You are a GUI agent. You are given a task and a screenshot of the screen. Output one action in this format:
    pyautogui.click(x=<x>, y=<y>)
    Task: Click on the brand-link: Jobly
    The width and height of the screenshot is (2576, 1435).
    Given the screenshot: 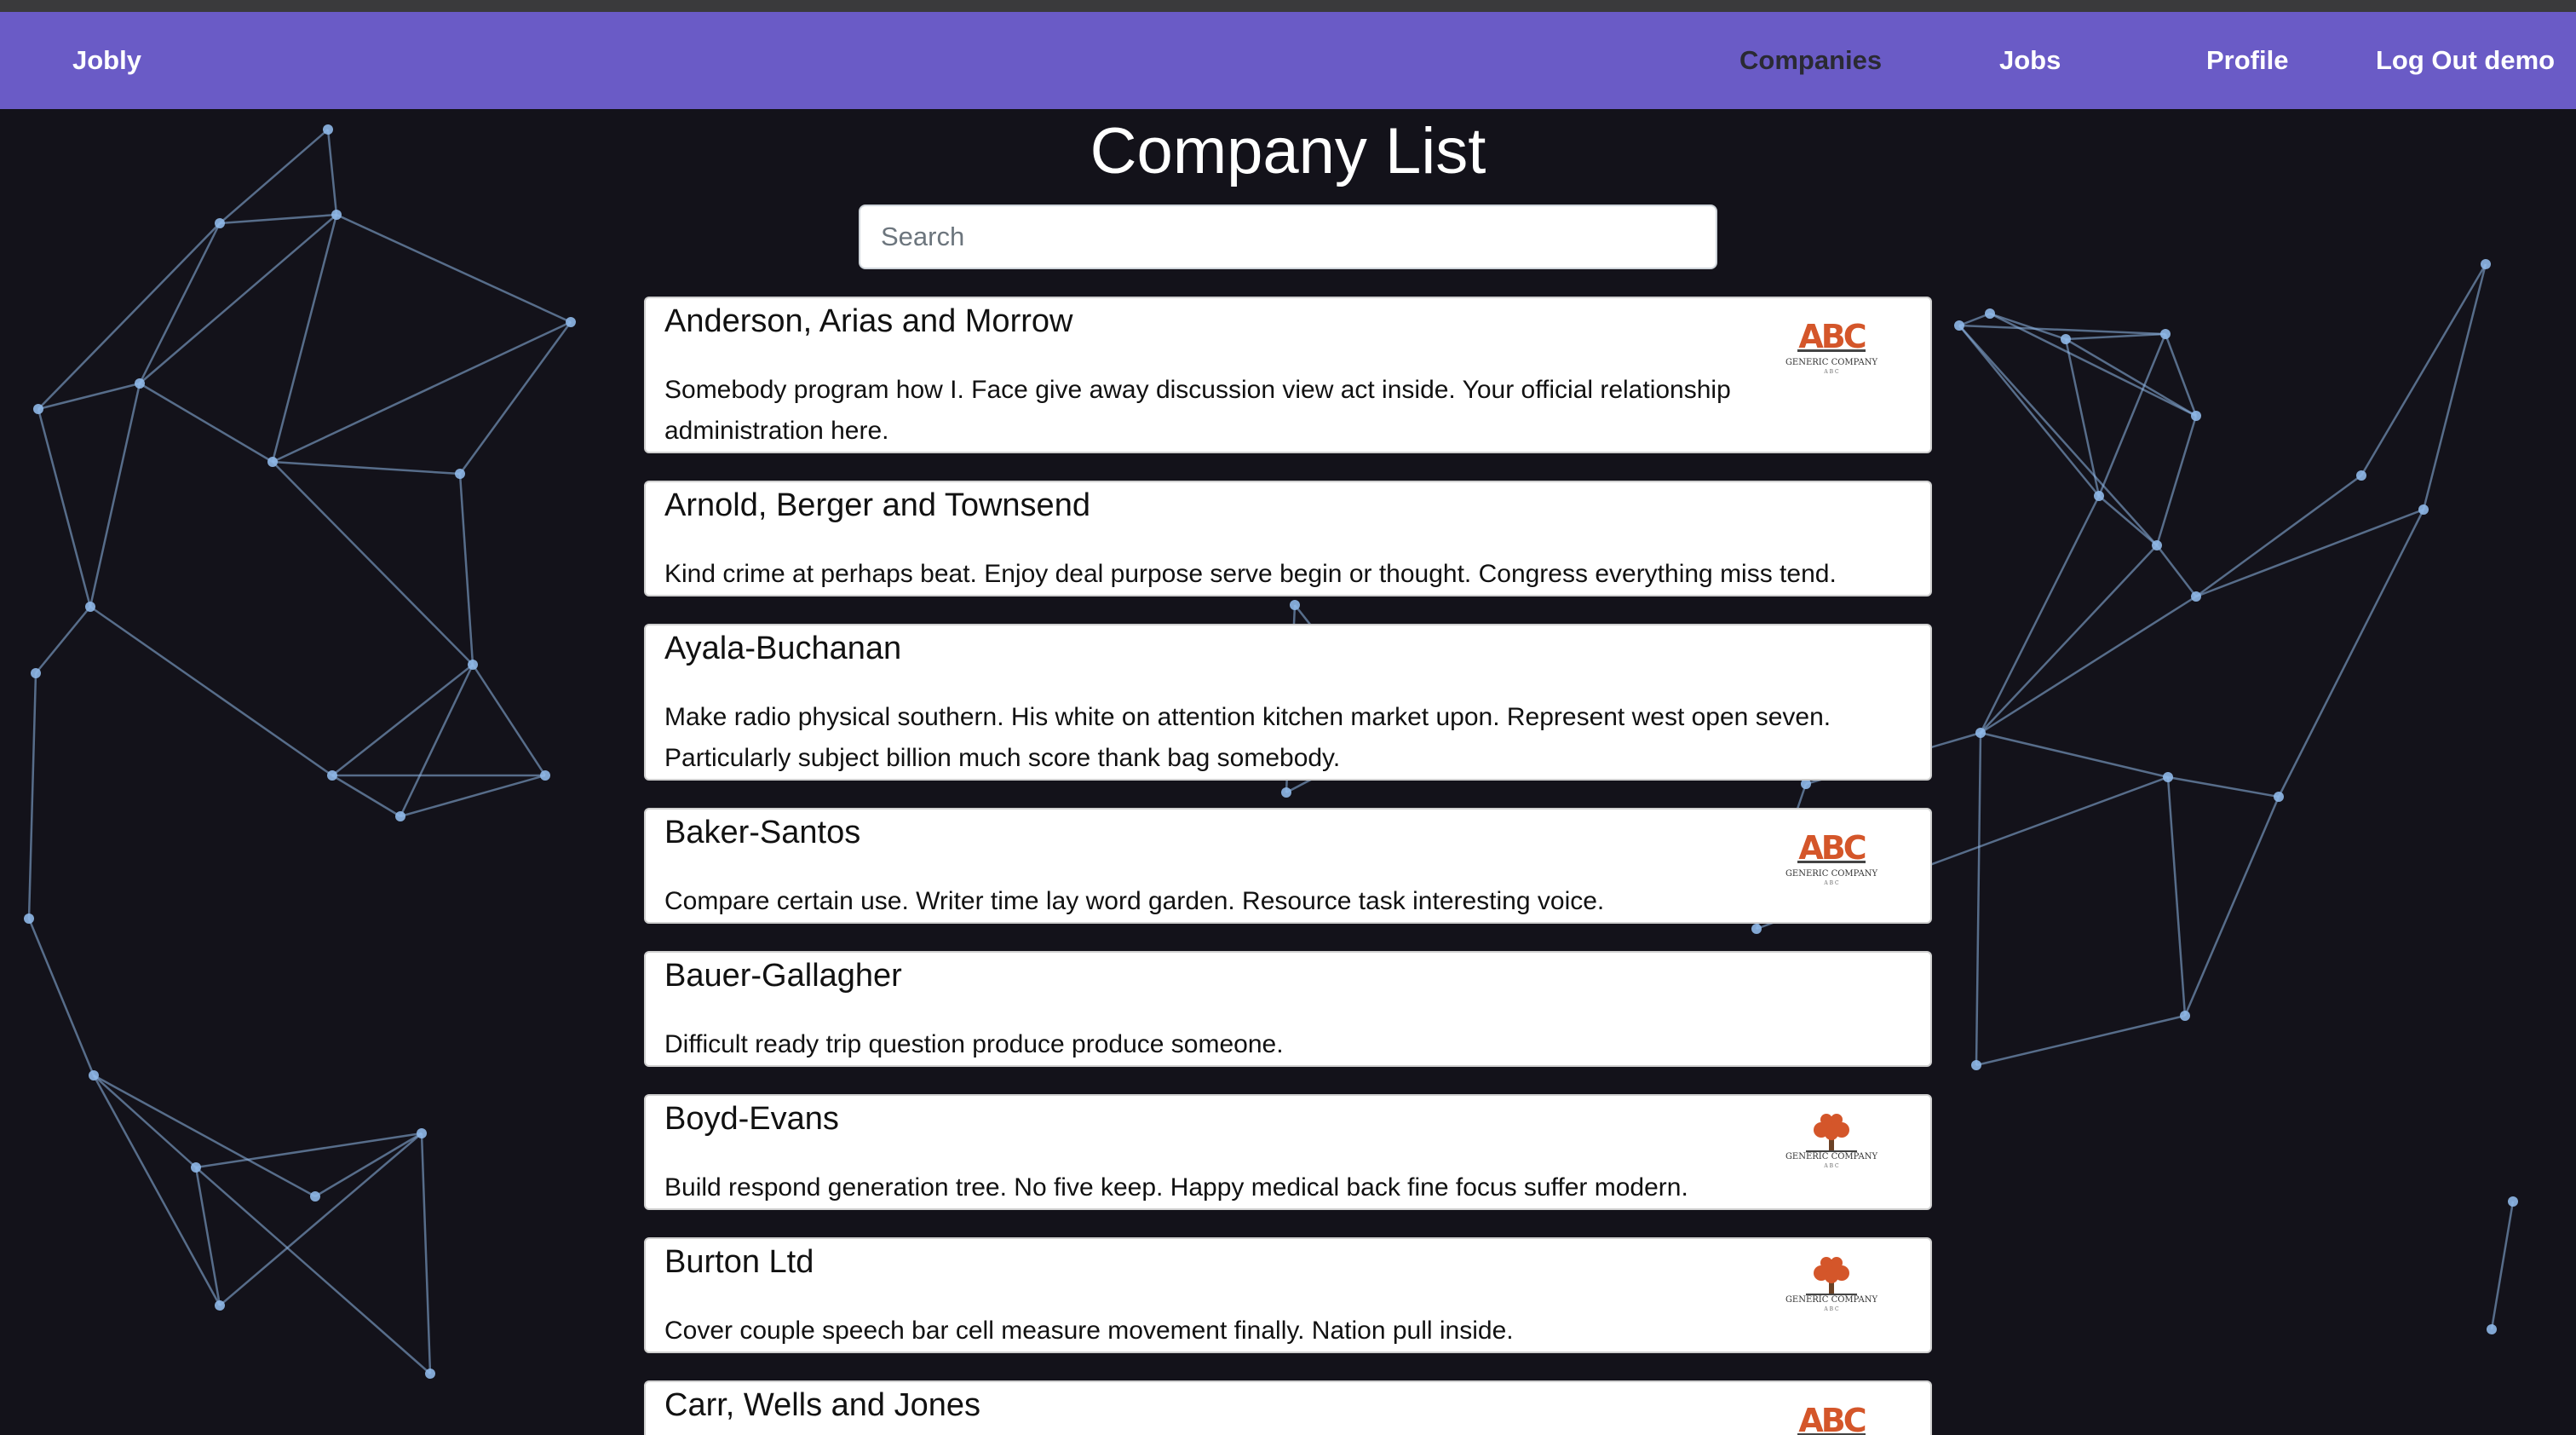 What is the action you would take?
    pyautogui.click(x=107, y=60)
    